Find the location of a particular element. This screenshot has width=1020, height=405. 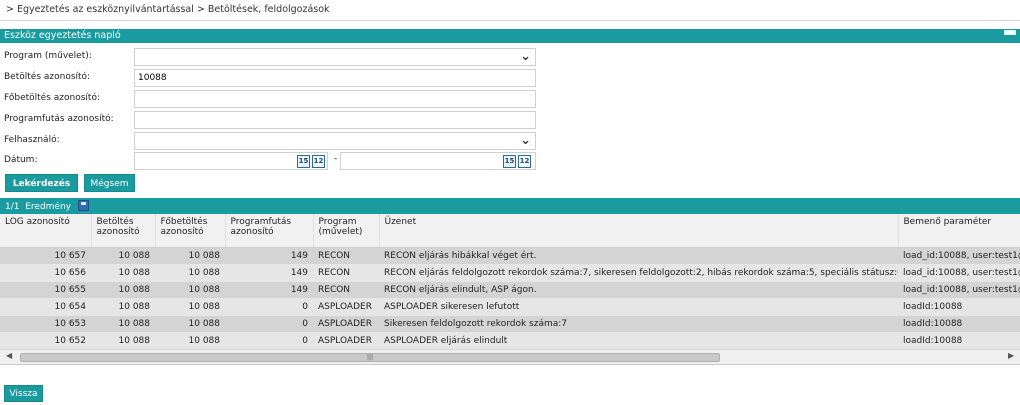

load-id-input: 10088 is located at coordinates (335, 78).